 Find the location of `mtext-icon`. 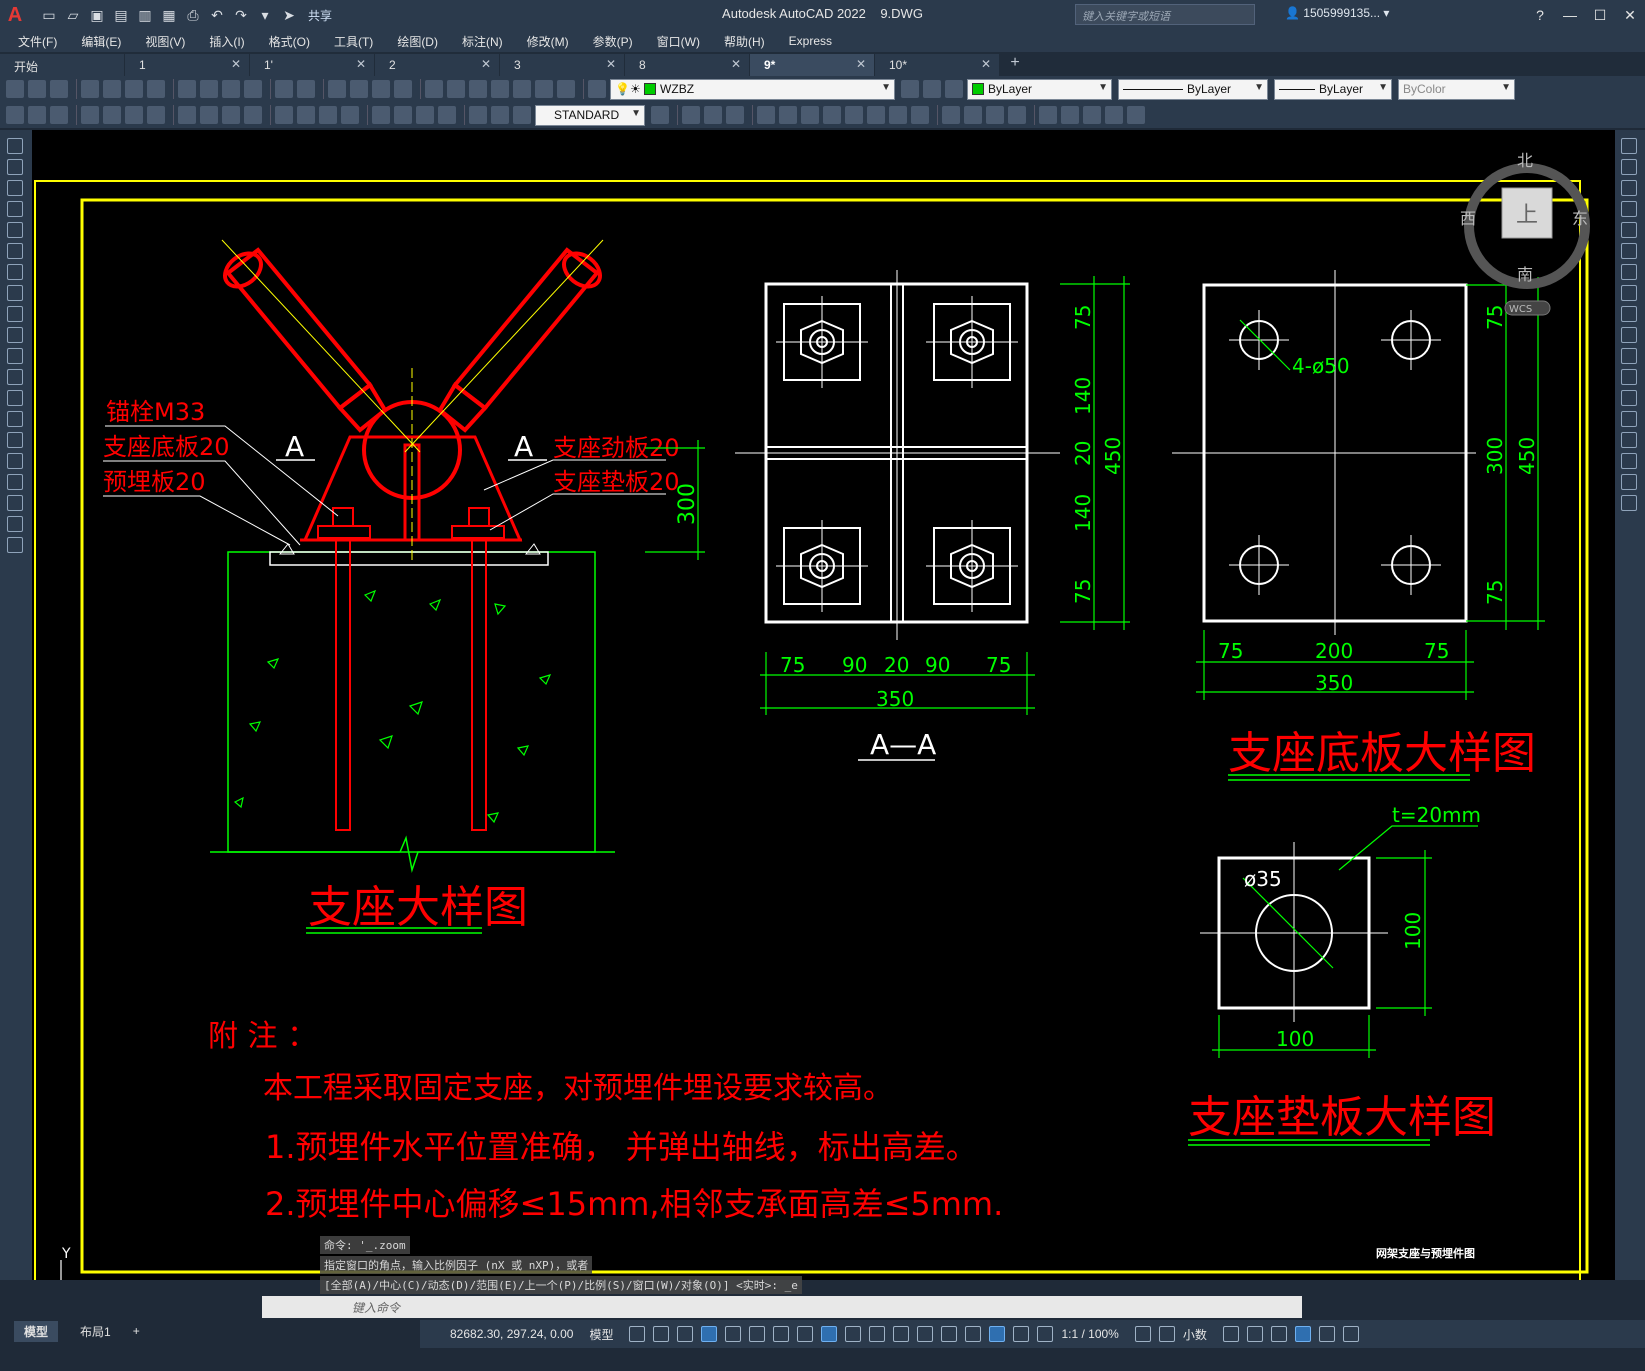

mtext-icon is located at coordinates (15, 524).